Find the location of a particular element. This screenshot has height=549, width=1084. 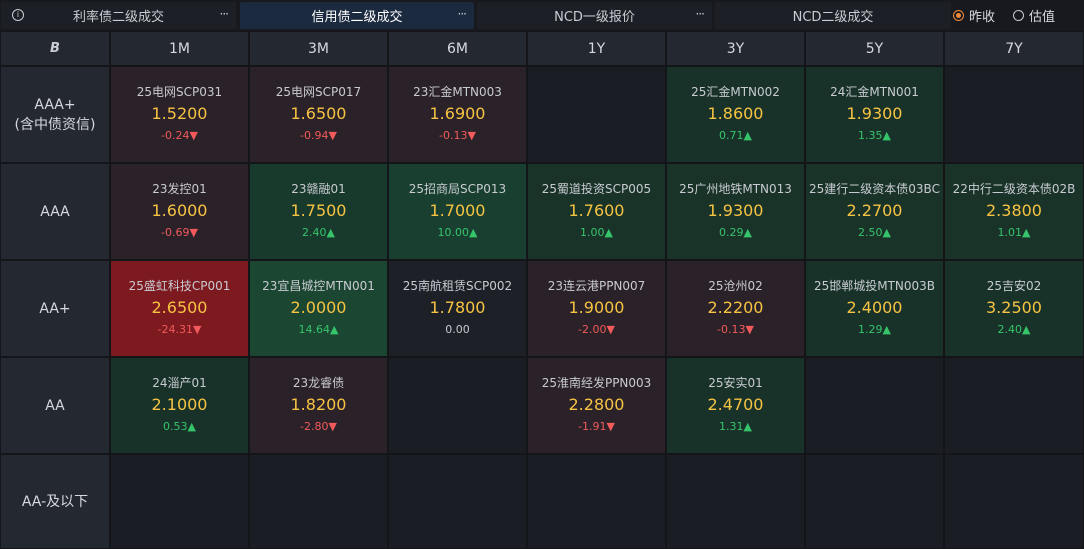

bond-name: 25蜀道投资SCP005 is located at coordinates (596, 189).